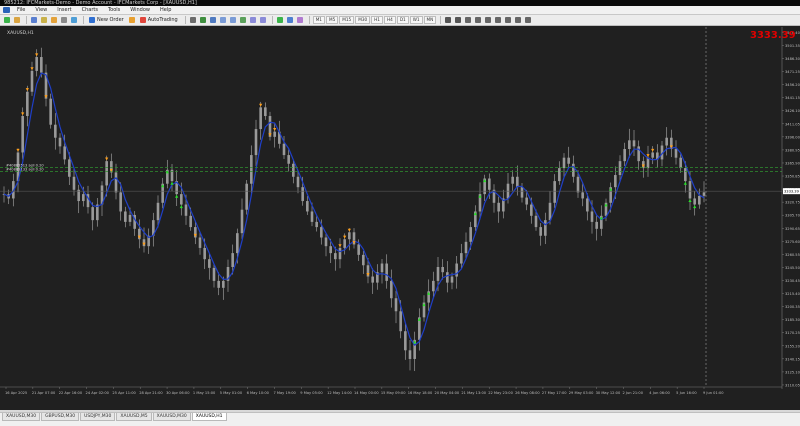  I want to click on text-tool-button, so click(518, 20).